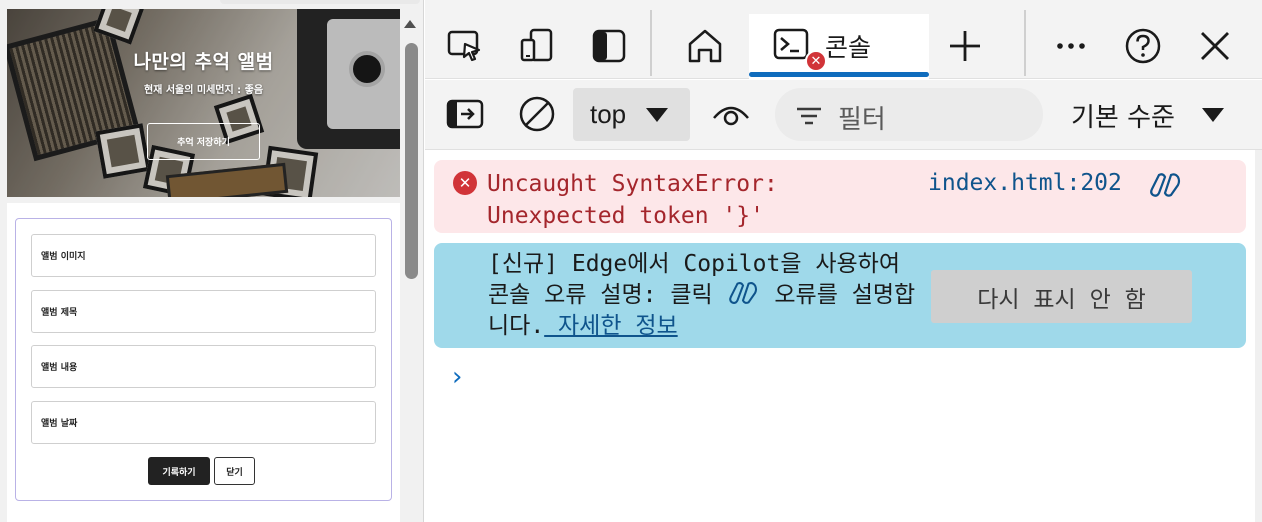 The image size is (1262, 522). What do you see at coordinates (203, 90) in the screenshot?
I see `hero-subtitle: 현재 서울의 미세먼지 : 좋음` at bounding box center [203, 90].